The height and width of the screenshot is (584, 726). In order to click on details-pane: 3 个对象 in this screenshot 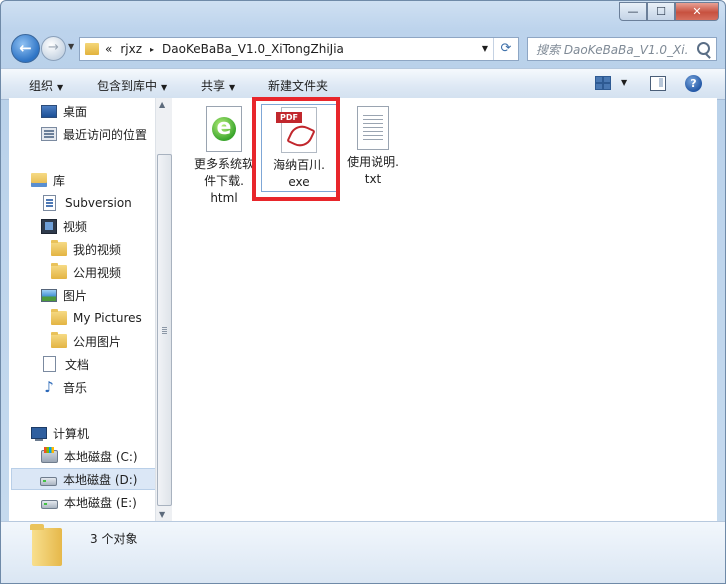, I will do `click(363, 552)`.